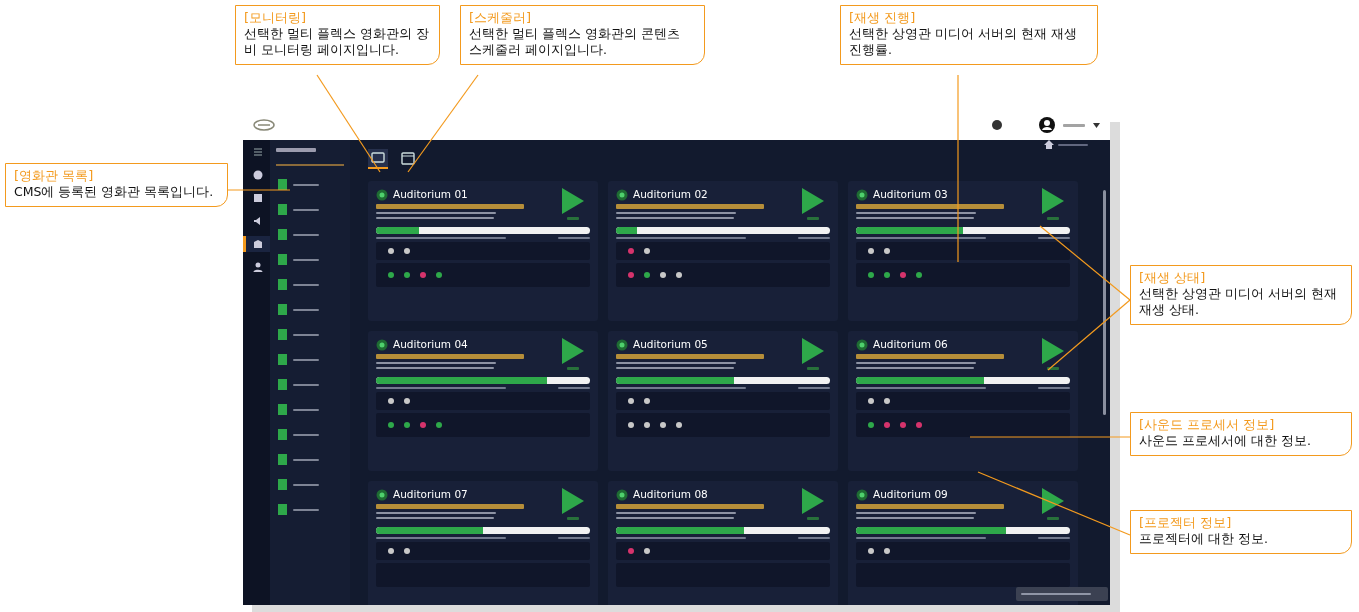 The height and width of the screenshot is (612, 1359). I want to click on auditorium-card: Auditorium 07, so click(483, 543).